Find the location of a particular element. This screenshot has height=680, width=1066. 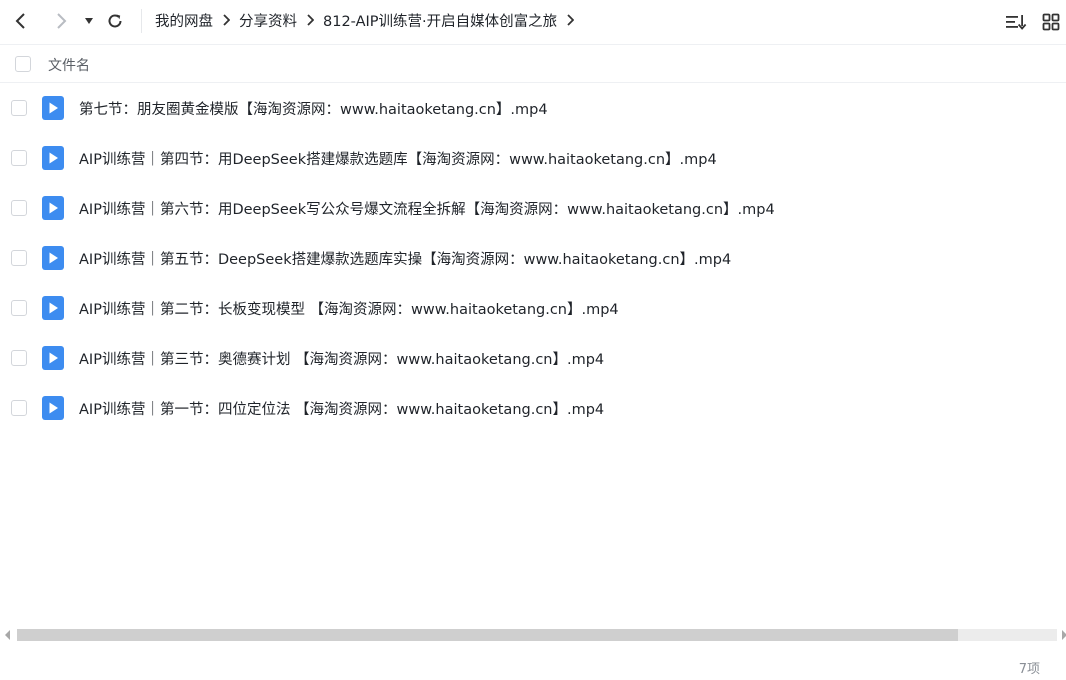

refresh-button is located at coordinates (115, 21).